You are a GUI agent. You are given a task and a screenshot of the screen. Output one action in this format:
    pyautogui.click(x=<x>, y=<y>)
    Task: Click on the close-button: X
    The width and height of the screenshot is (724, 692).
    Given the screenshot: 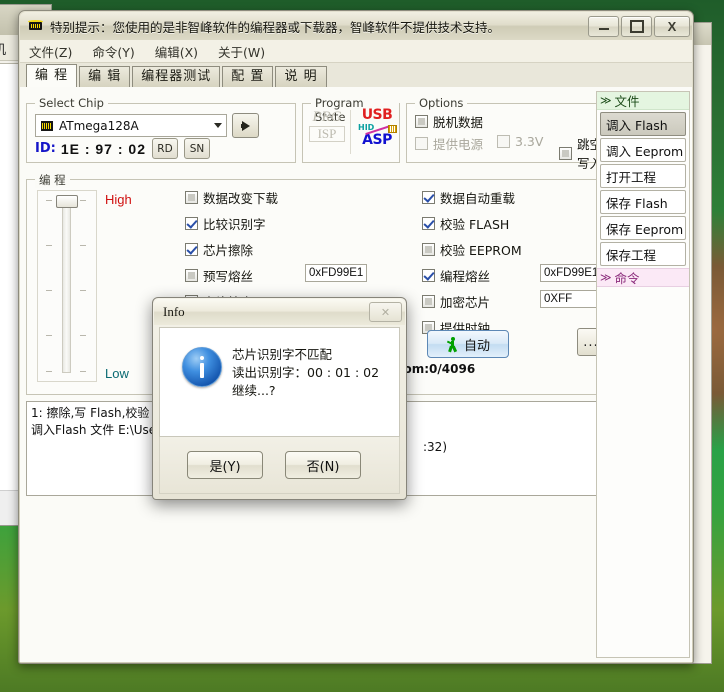 What is the action you would take?
    pyautogui.click(x=672, y=26)
    